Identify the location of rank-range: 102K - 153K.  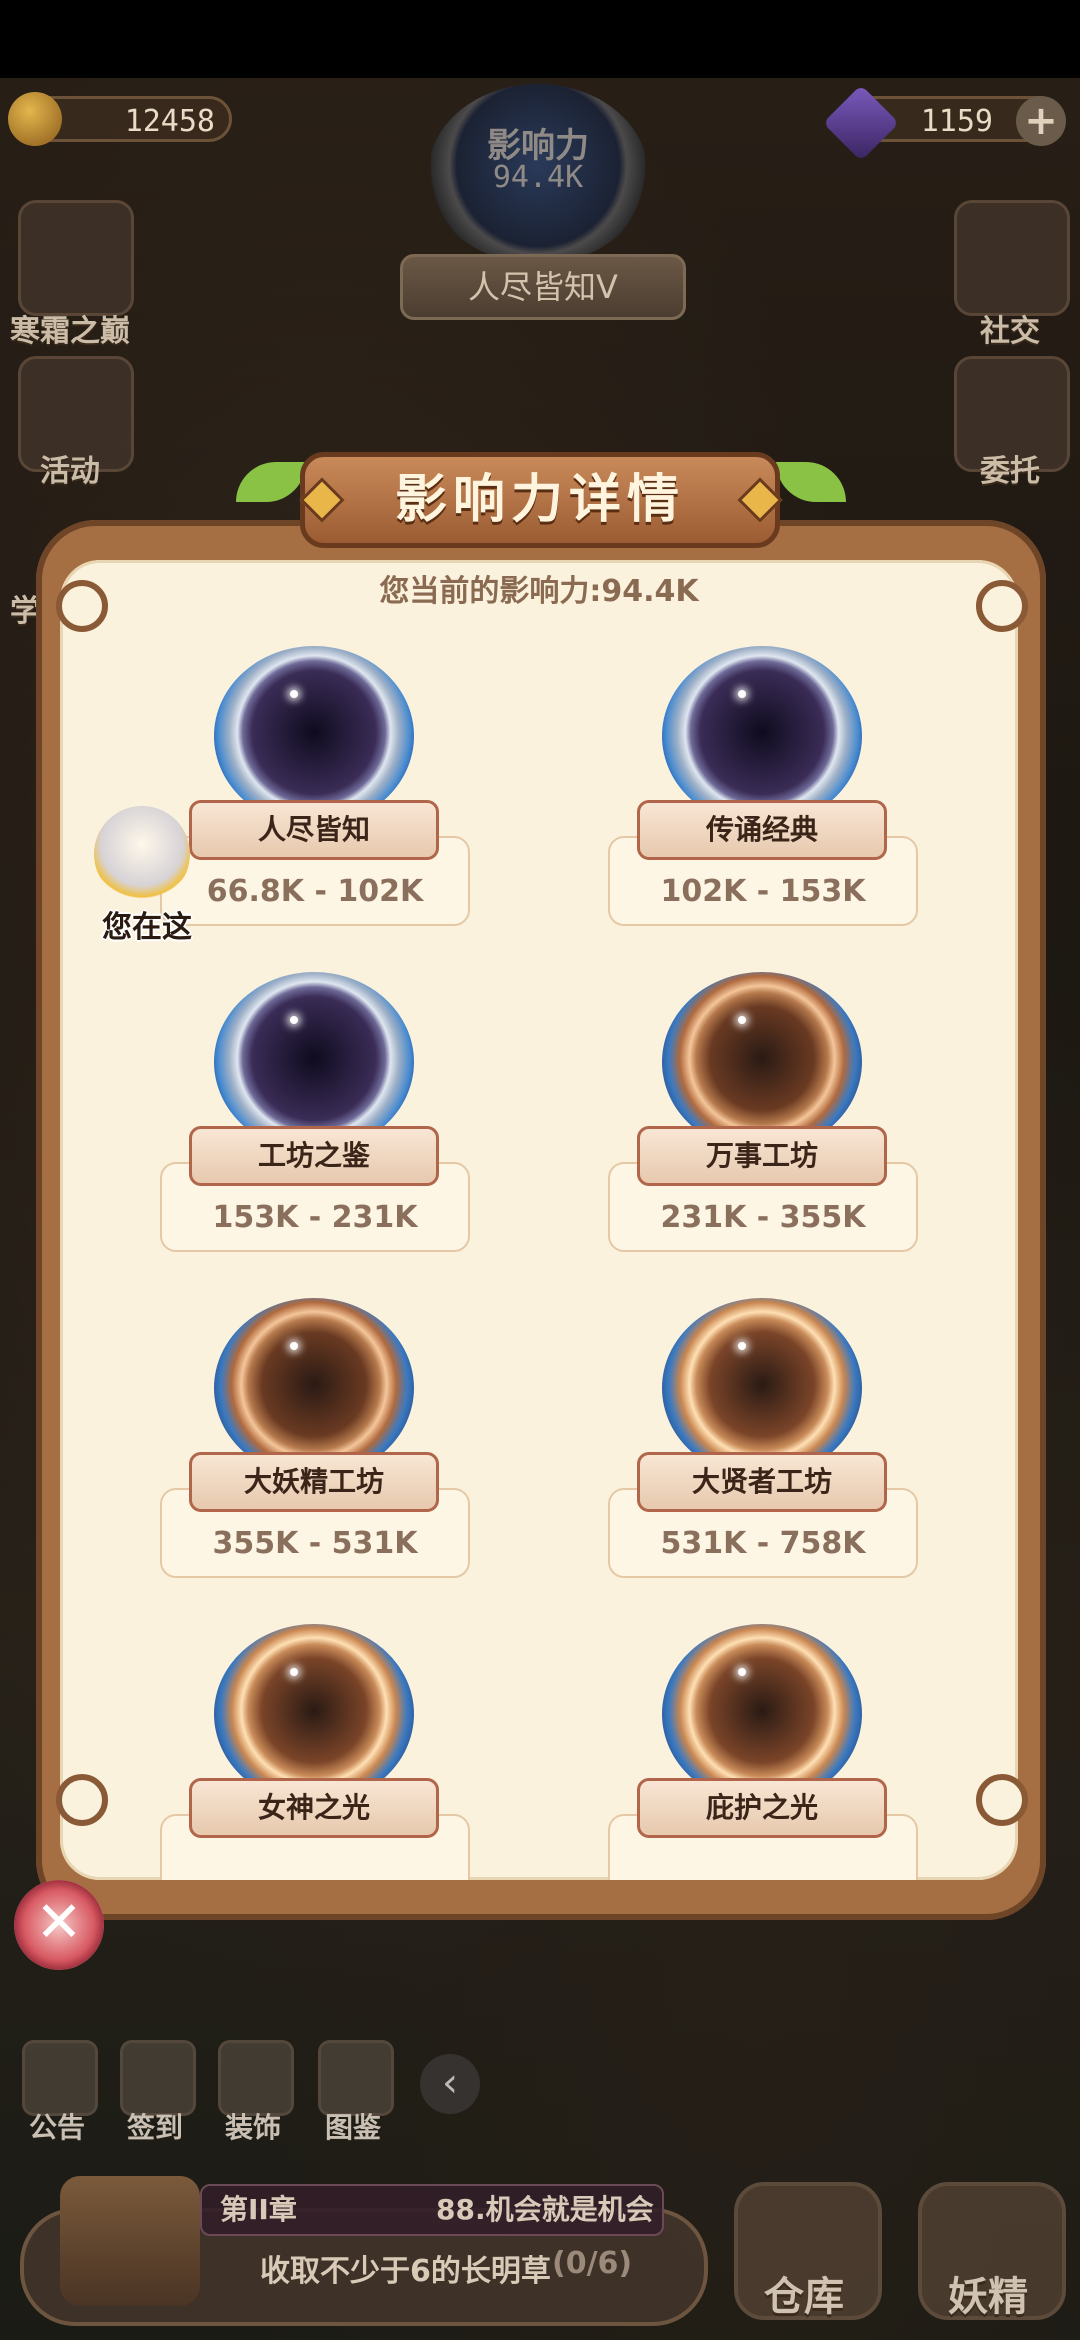
(763, 891).